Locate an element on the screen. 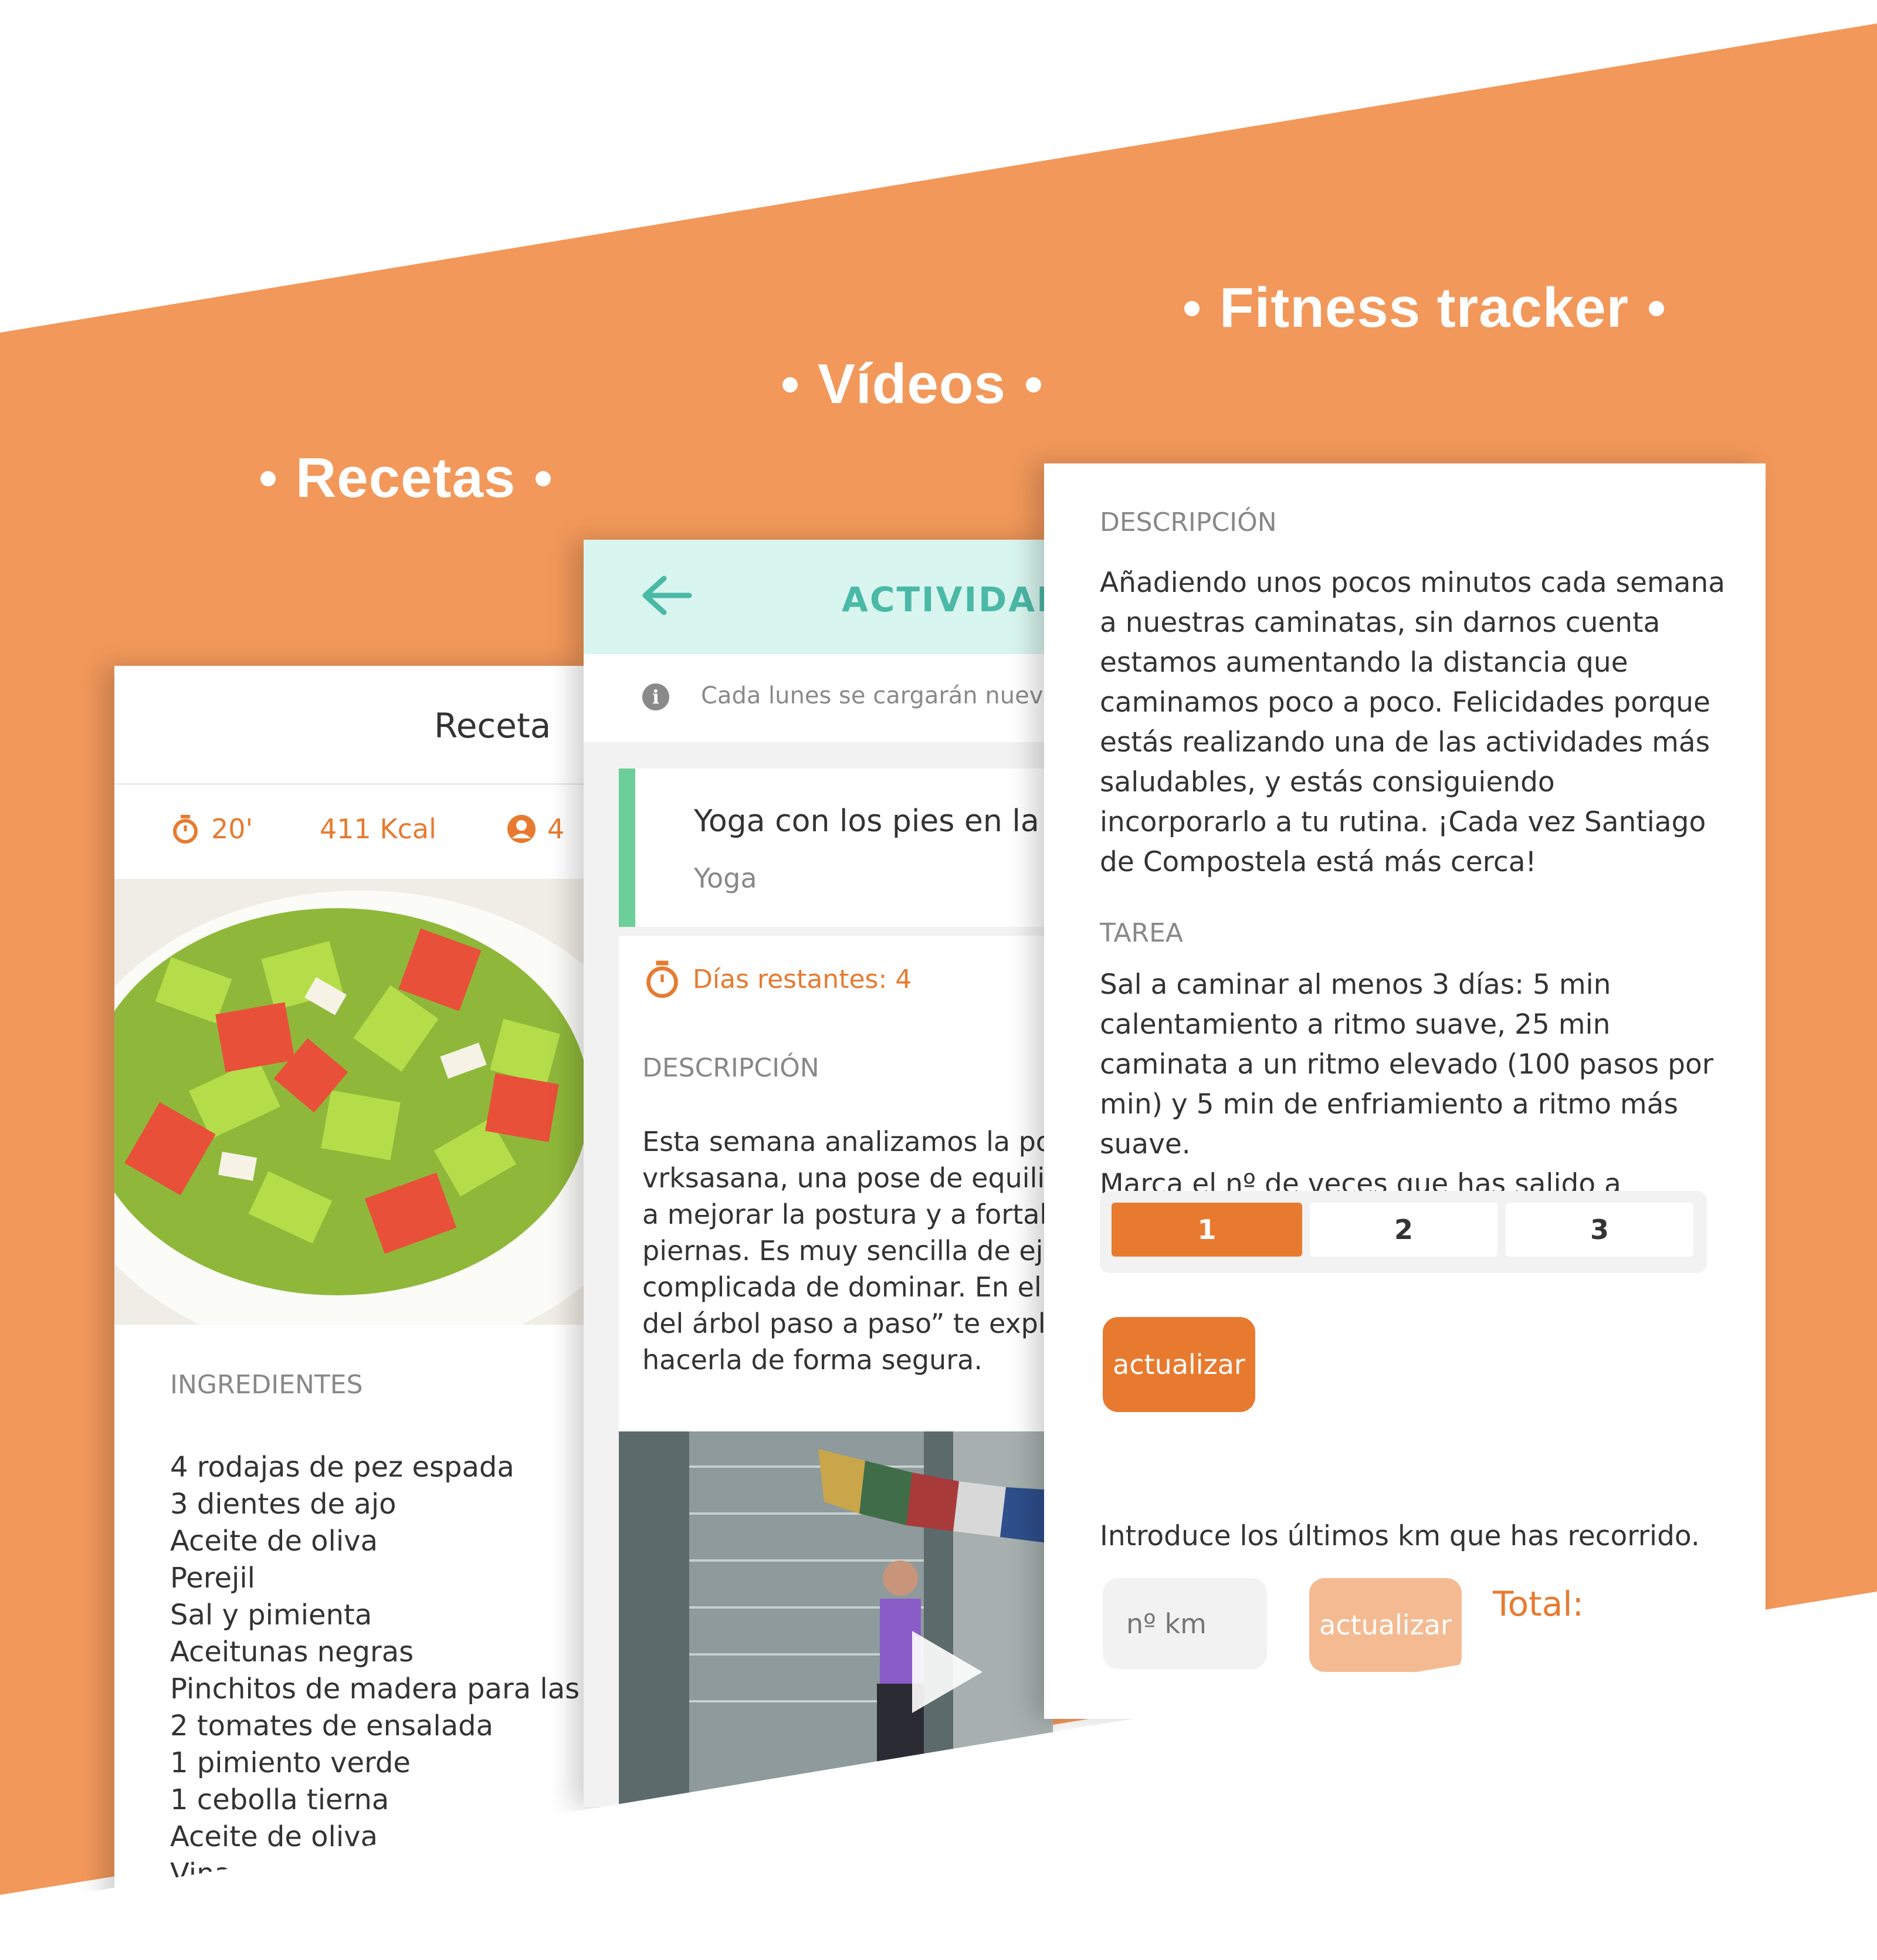 The height and width of the screenshot is (1960, 1877). recipe-photo is located at coordinates (354, 1102).